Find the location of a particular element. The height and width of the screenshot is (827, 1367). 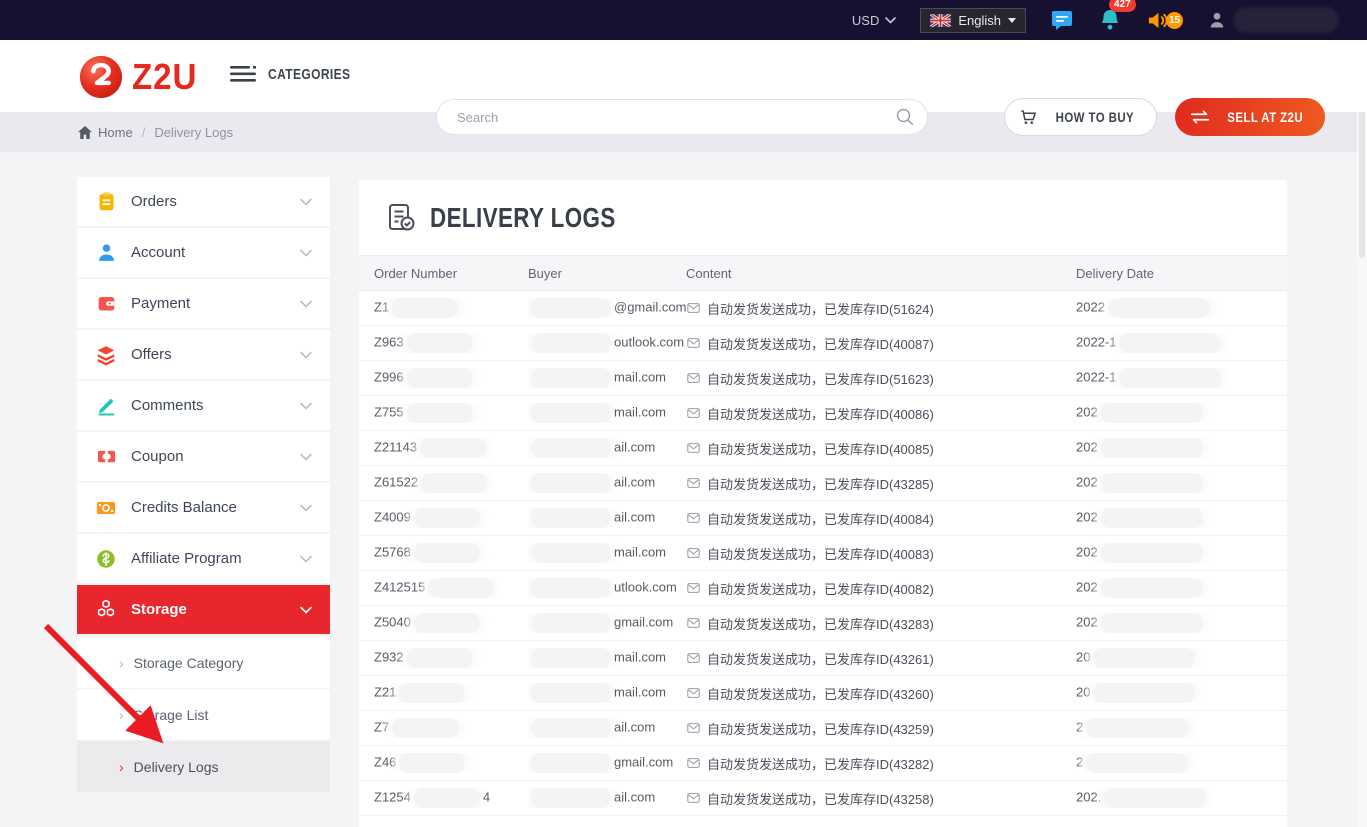

hamburger-icon is located at coordinates (243, 74).